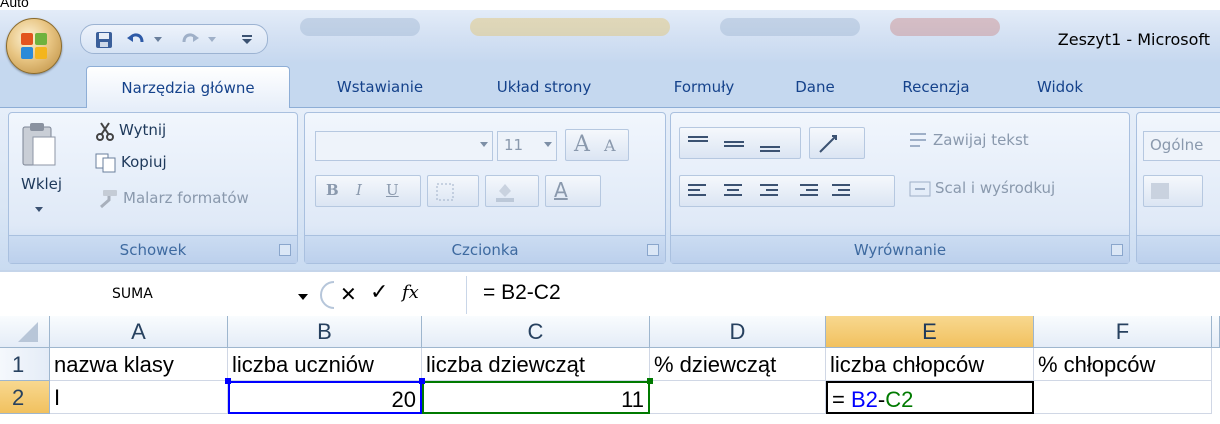  What do you see at coordinates (1117, 250) in the screenshot?
I see `alignment-dialog-launcher` at bounding box center [1117, 250].